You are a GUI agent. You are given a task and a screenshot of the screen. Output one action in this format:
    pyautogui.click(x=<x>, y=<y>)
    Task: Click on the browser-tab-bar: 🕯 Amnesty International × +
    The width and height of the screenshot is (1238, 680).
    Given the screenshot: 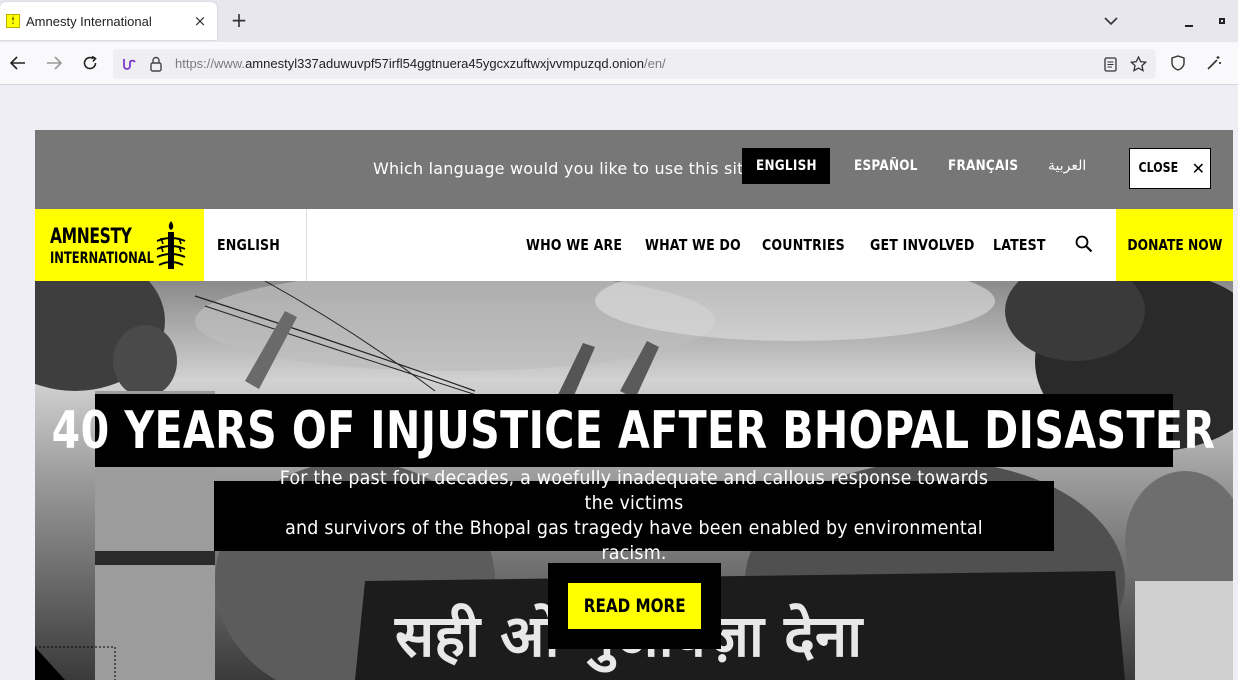 What is the action you would take?
    pyautogui.click(x=619, y=21)
    